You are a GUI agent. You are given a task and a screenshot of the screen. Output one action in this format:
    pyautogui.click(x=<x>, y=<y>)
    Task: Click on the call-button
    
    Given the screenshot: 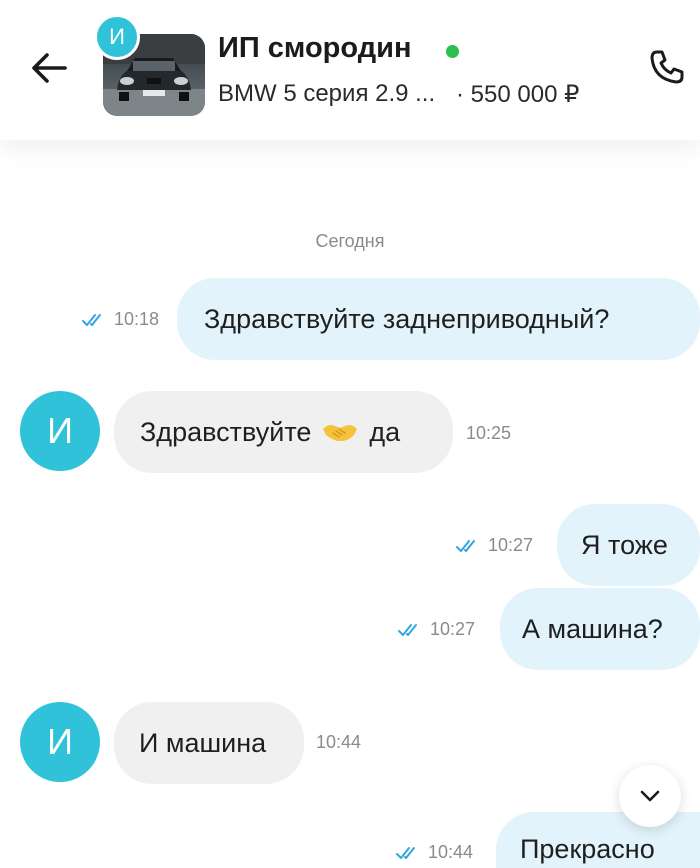 What is the action you would take?
    pyautogui.click(x=667, y=67)
    